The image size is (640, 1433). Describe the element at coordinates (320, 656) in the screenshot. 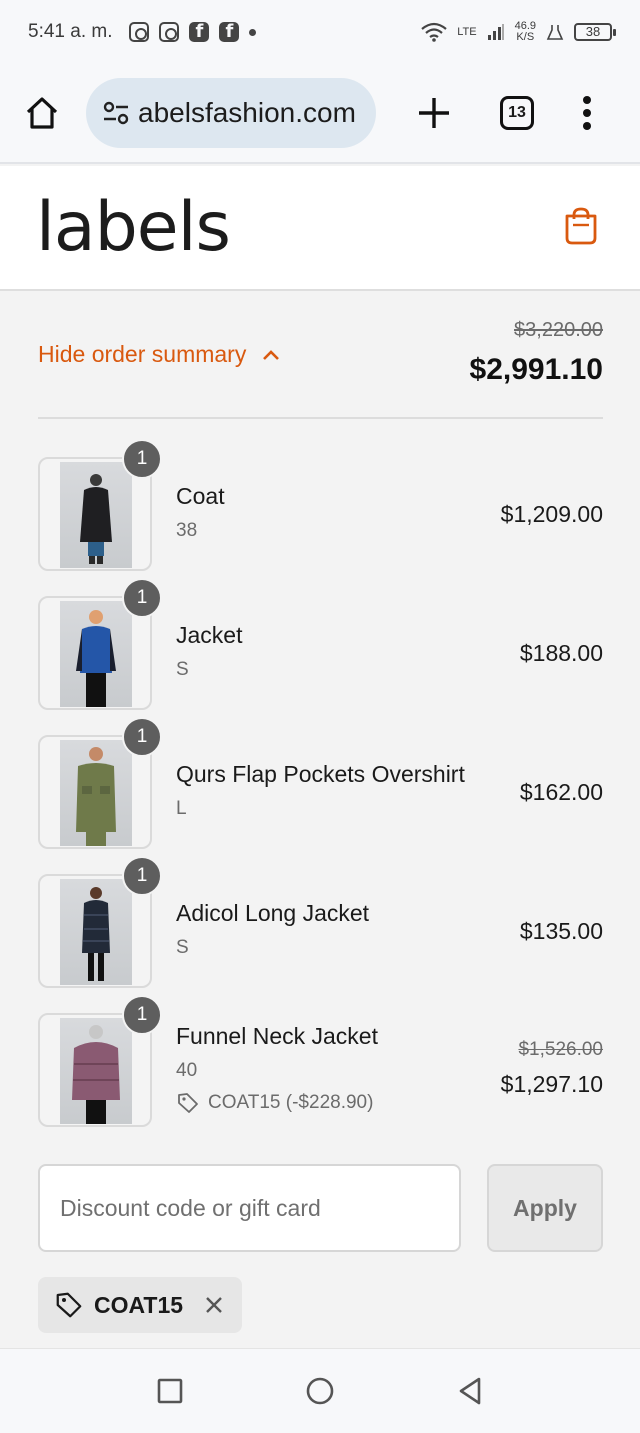

I see `line-item: 1 Jacket S $188.00` at that location.